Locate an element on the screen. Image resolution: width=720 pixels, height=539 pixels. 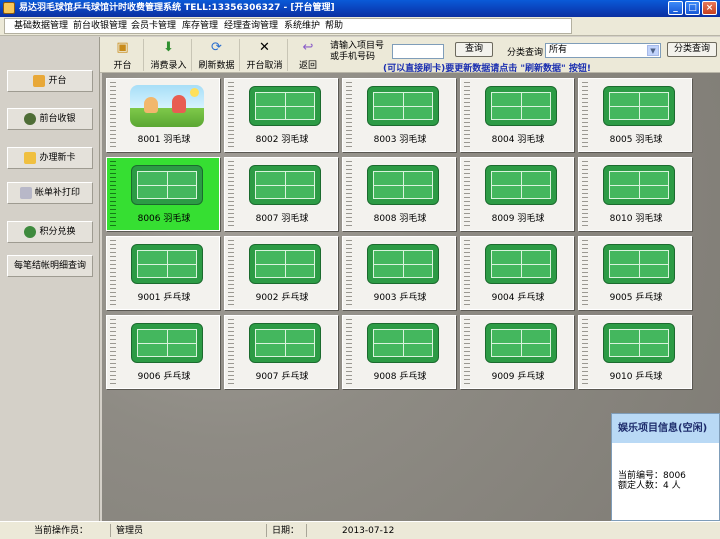
kids-badminton-image is located at coordinates (167, 106).